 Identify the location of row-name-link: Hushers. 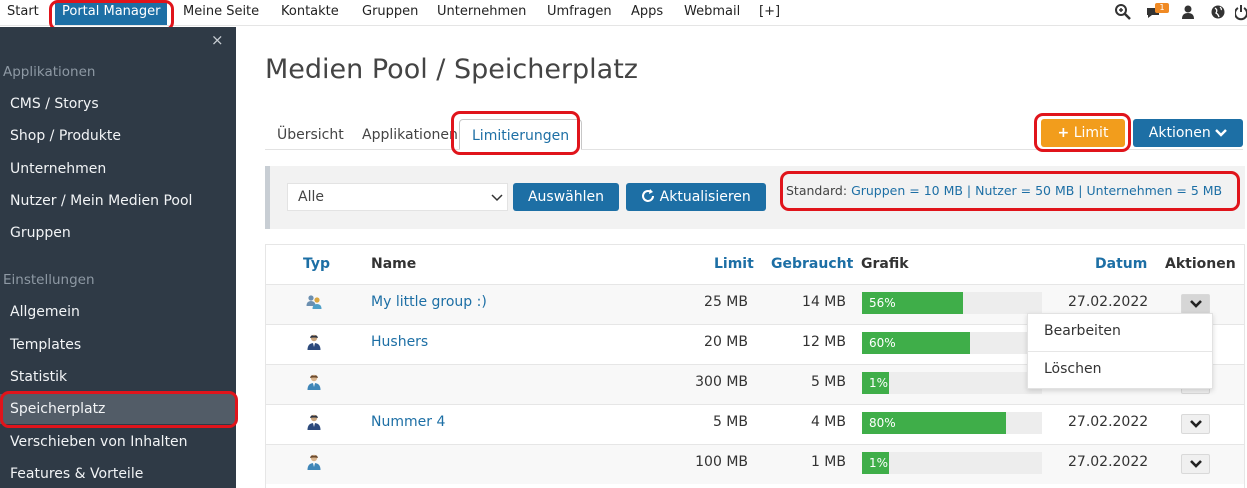
(399, 342).